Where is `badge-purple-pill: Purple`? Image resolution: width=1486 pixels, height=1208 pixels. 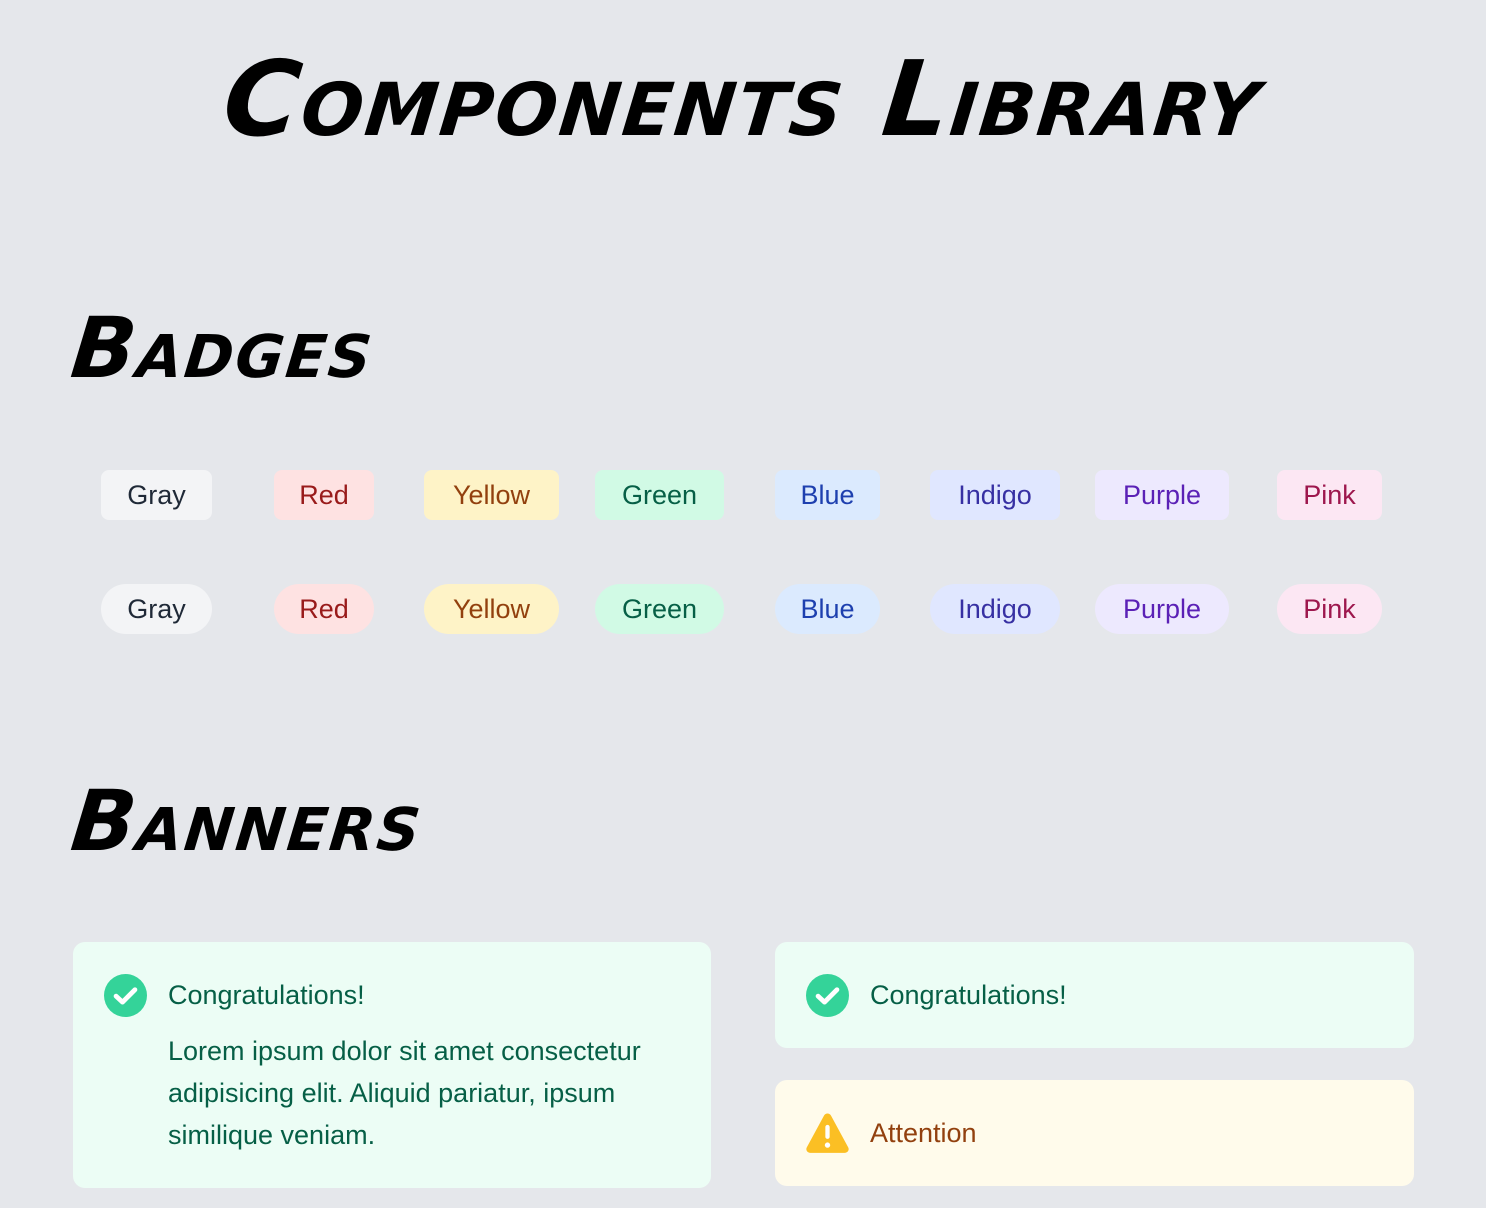
badge-purple-pill: Purple is located at coordinates (1162, 609).